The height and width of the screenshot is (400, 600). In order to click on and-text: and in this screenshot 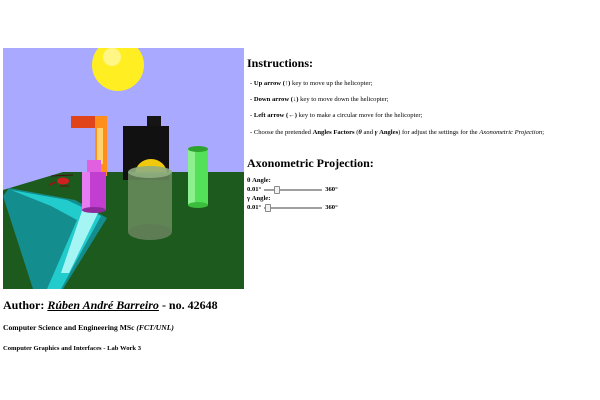, I will do `click(368, 132)`.